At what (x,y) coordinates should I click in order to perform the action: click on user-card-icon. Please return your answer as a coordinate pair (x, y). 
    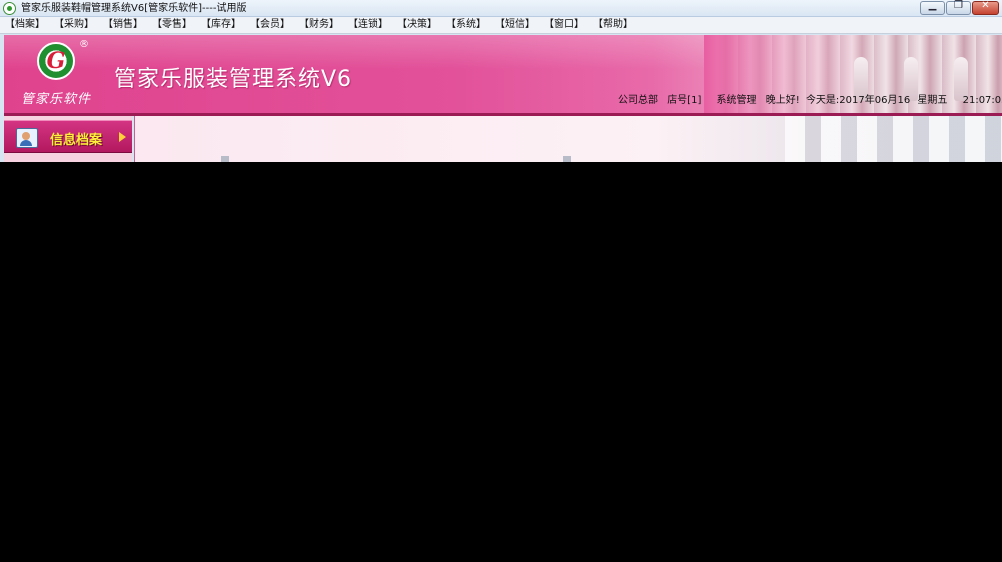
    Looking at the image, I should click on (27, 138).